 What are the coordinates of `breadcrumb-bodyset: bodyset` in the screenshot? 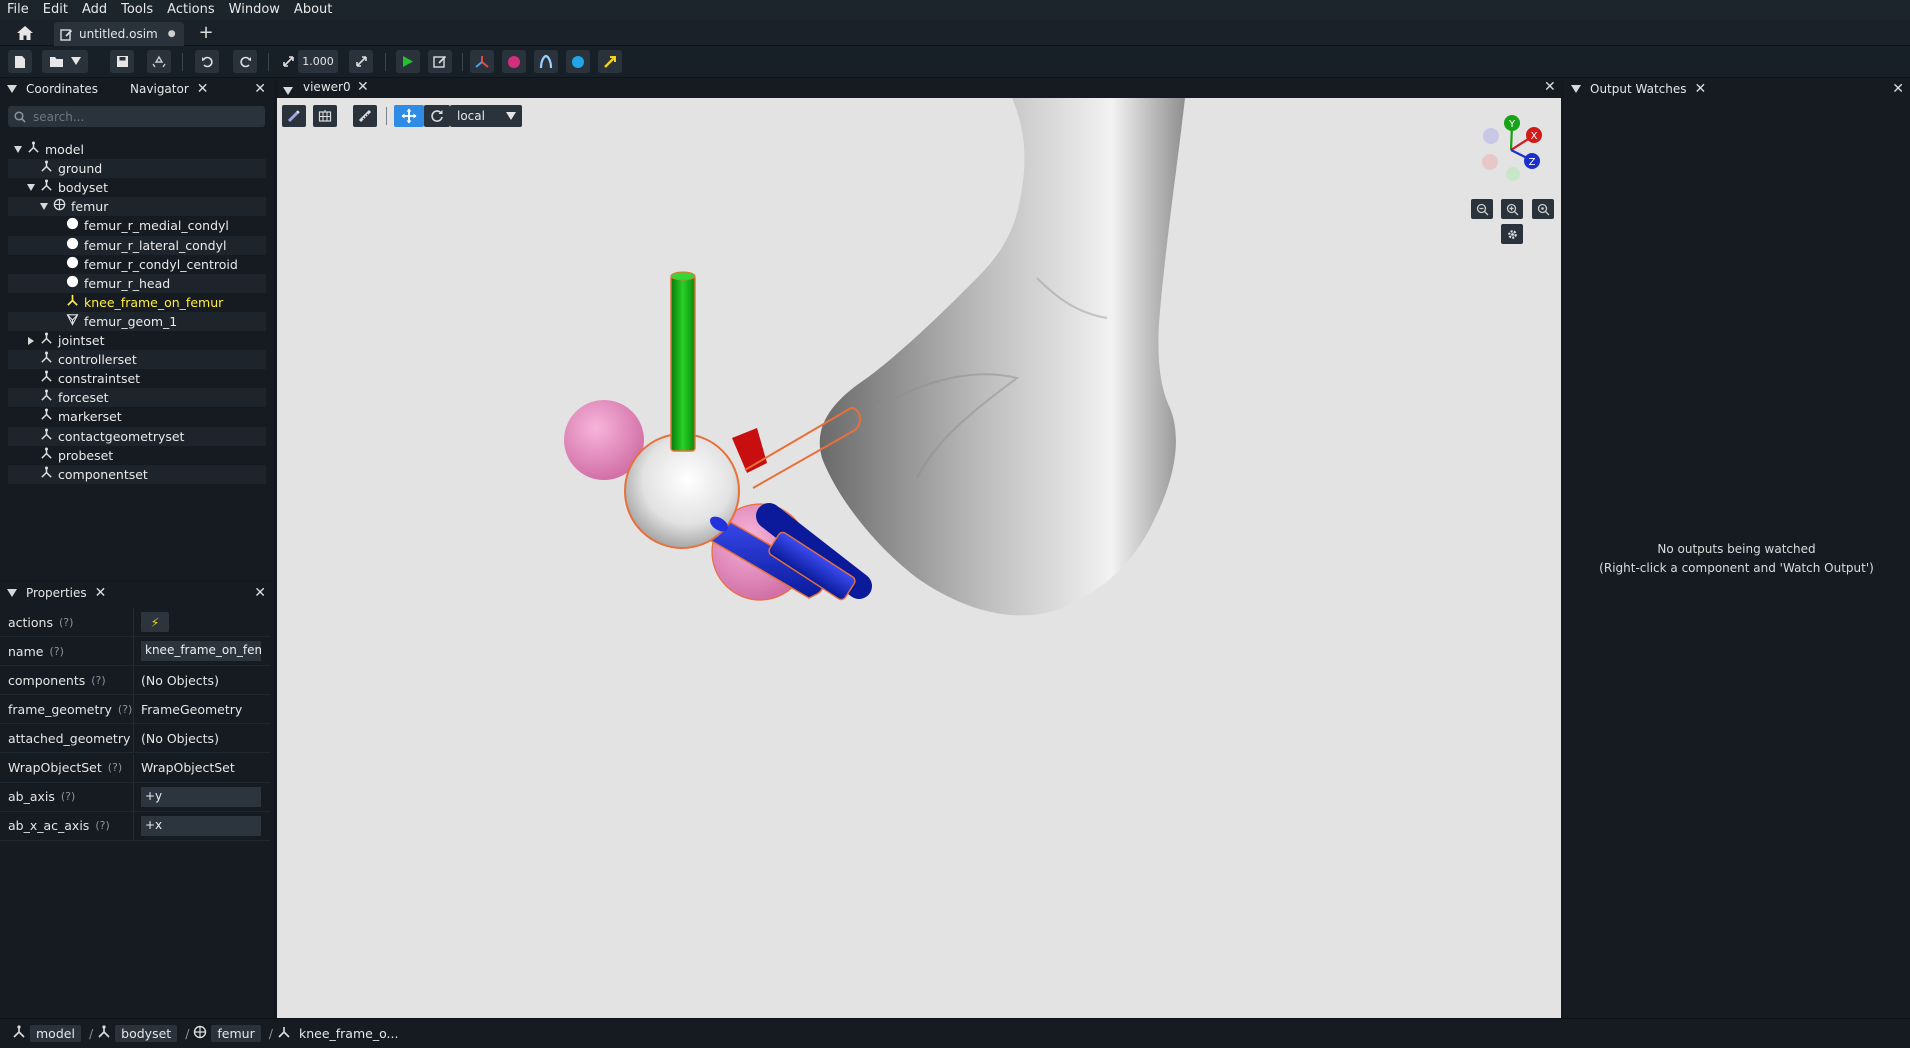 It's located at (146, 1033).